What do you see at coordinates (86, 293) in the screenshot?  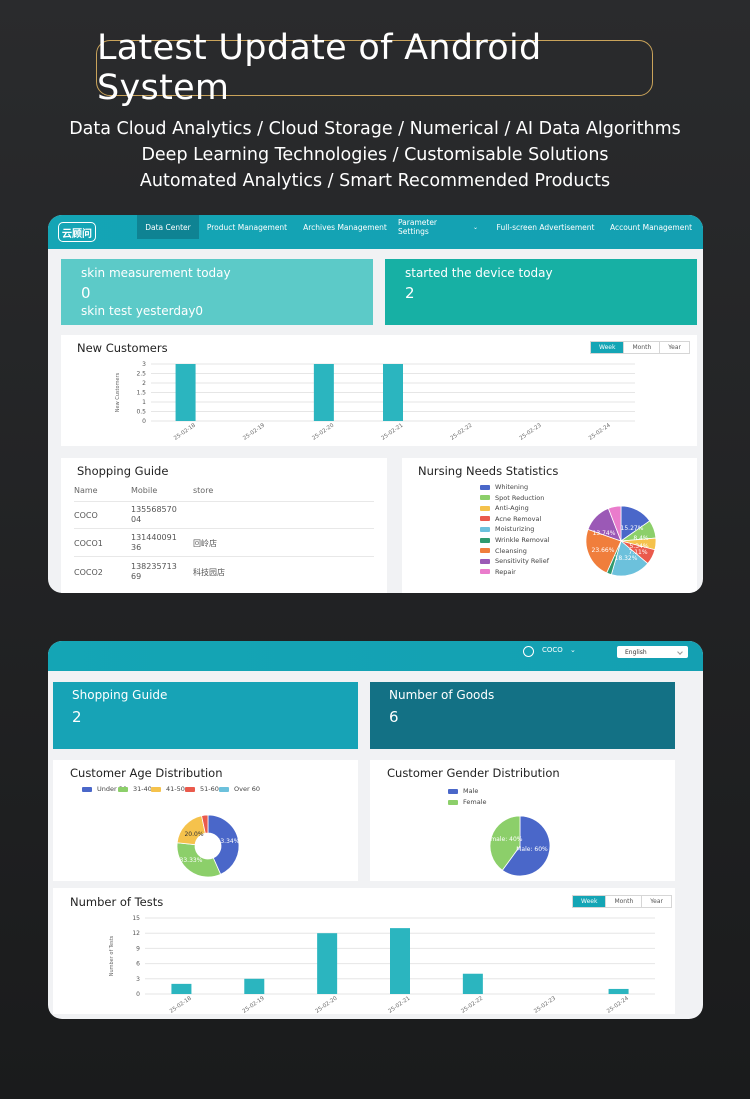 I see `stat-value: 0` at bounding box center [86, 293].